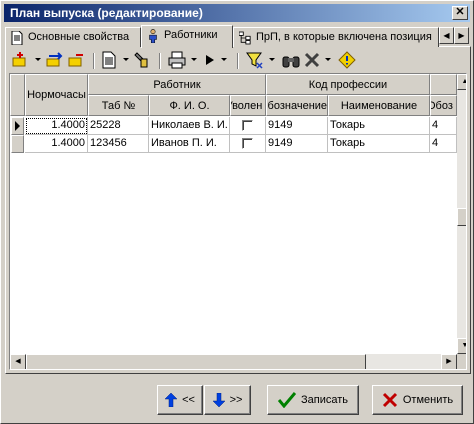 The height and width of the screenshot is (424, 474). What do you see at coordinates (344, 37) in the screenshot?
I see `tab-label: ПрП, в которые включена позиция` at bounding box center [344, 37].